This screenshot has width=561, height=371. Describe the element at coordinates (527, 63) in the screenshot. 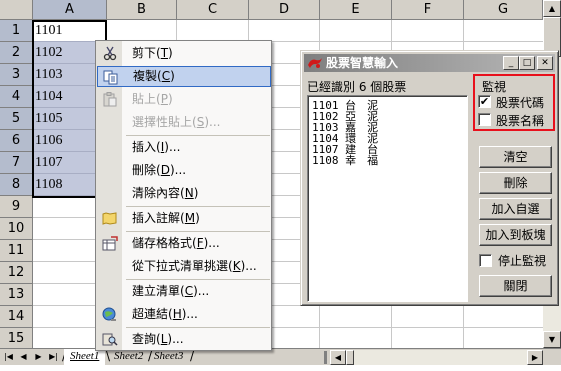

I see `maximize-icon: □` at that location.